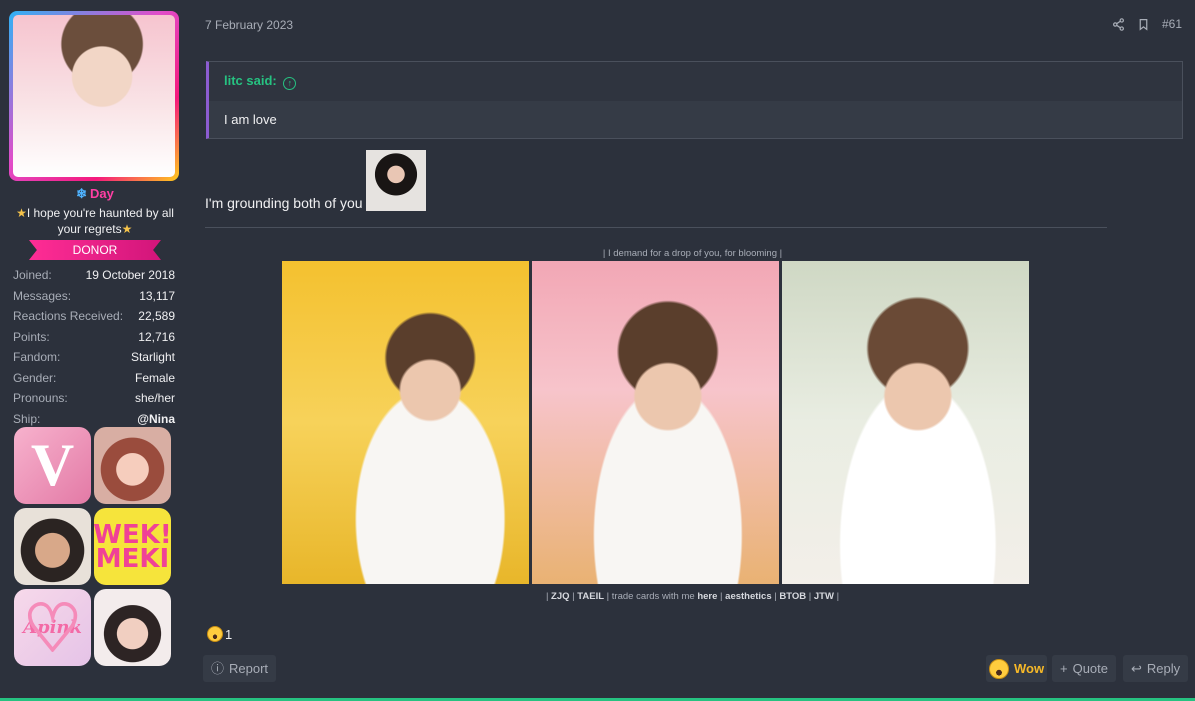 This screenshot has height=701, width=1195. I want to click on badge-wekimeki-logo: WEK! MEKI, so click(132, 546).